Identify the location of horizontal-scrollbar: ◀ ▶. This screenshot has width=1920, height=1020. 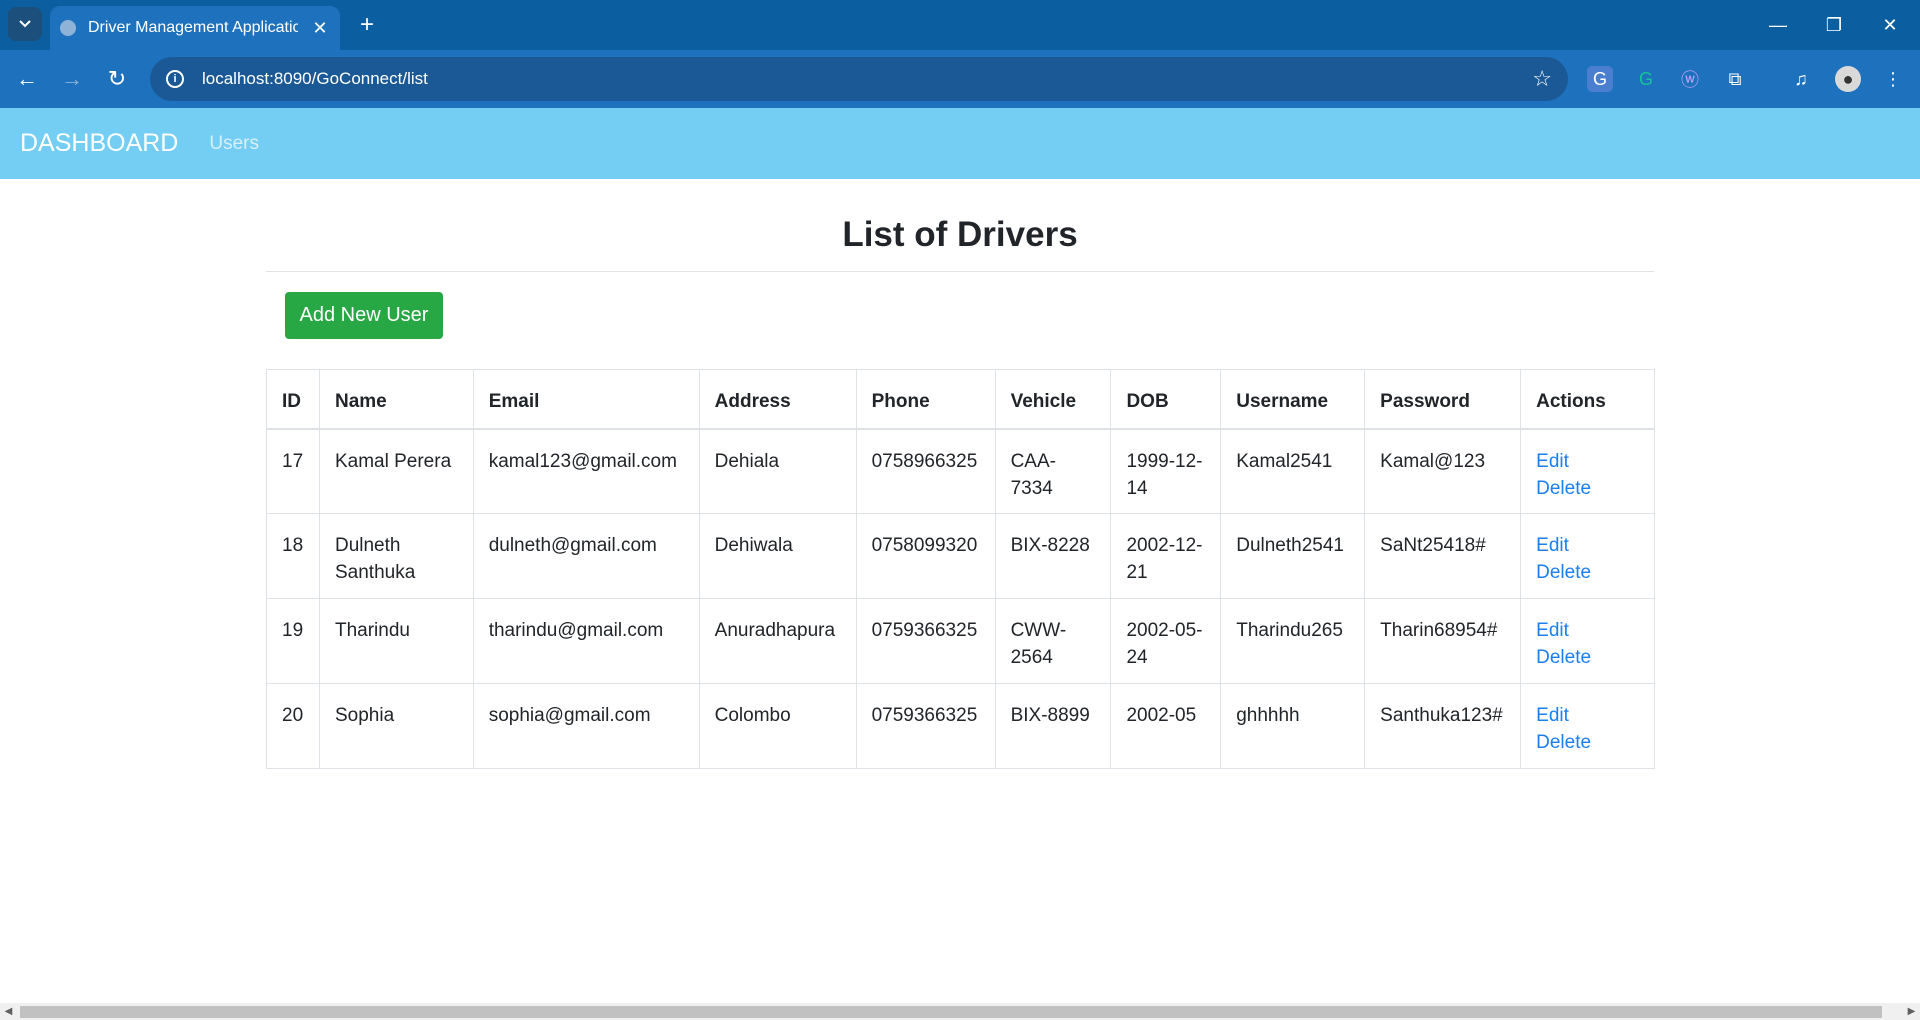
(960, 1011).